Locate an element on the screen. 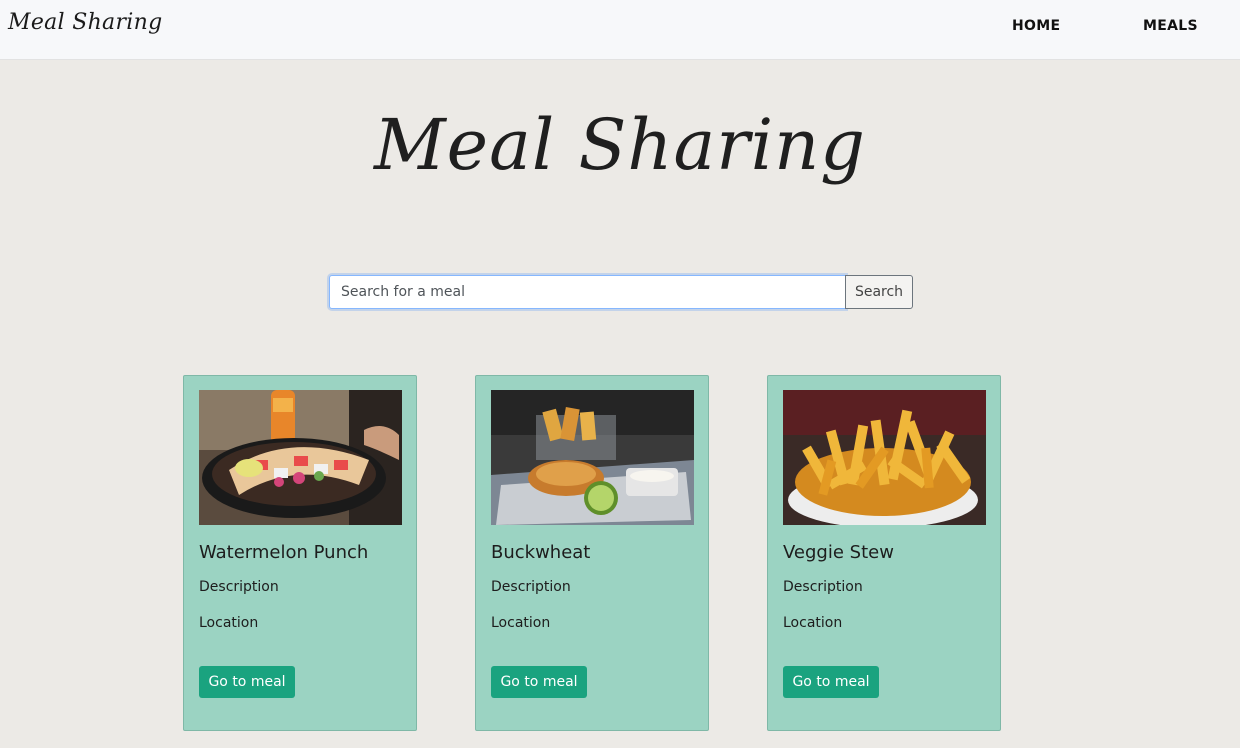 The image size is (1240, 748). meal-title: Veggie Stew is located at coordinates (838, 552).